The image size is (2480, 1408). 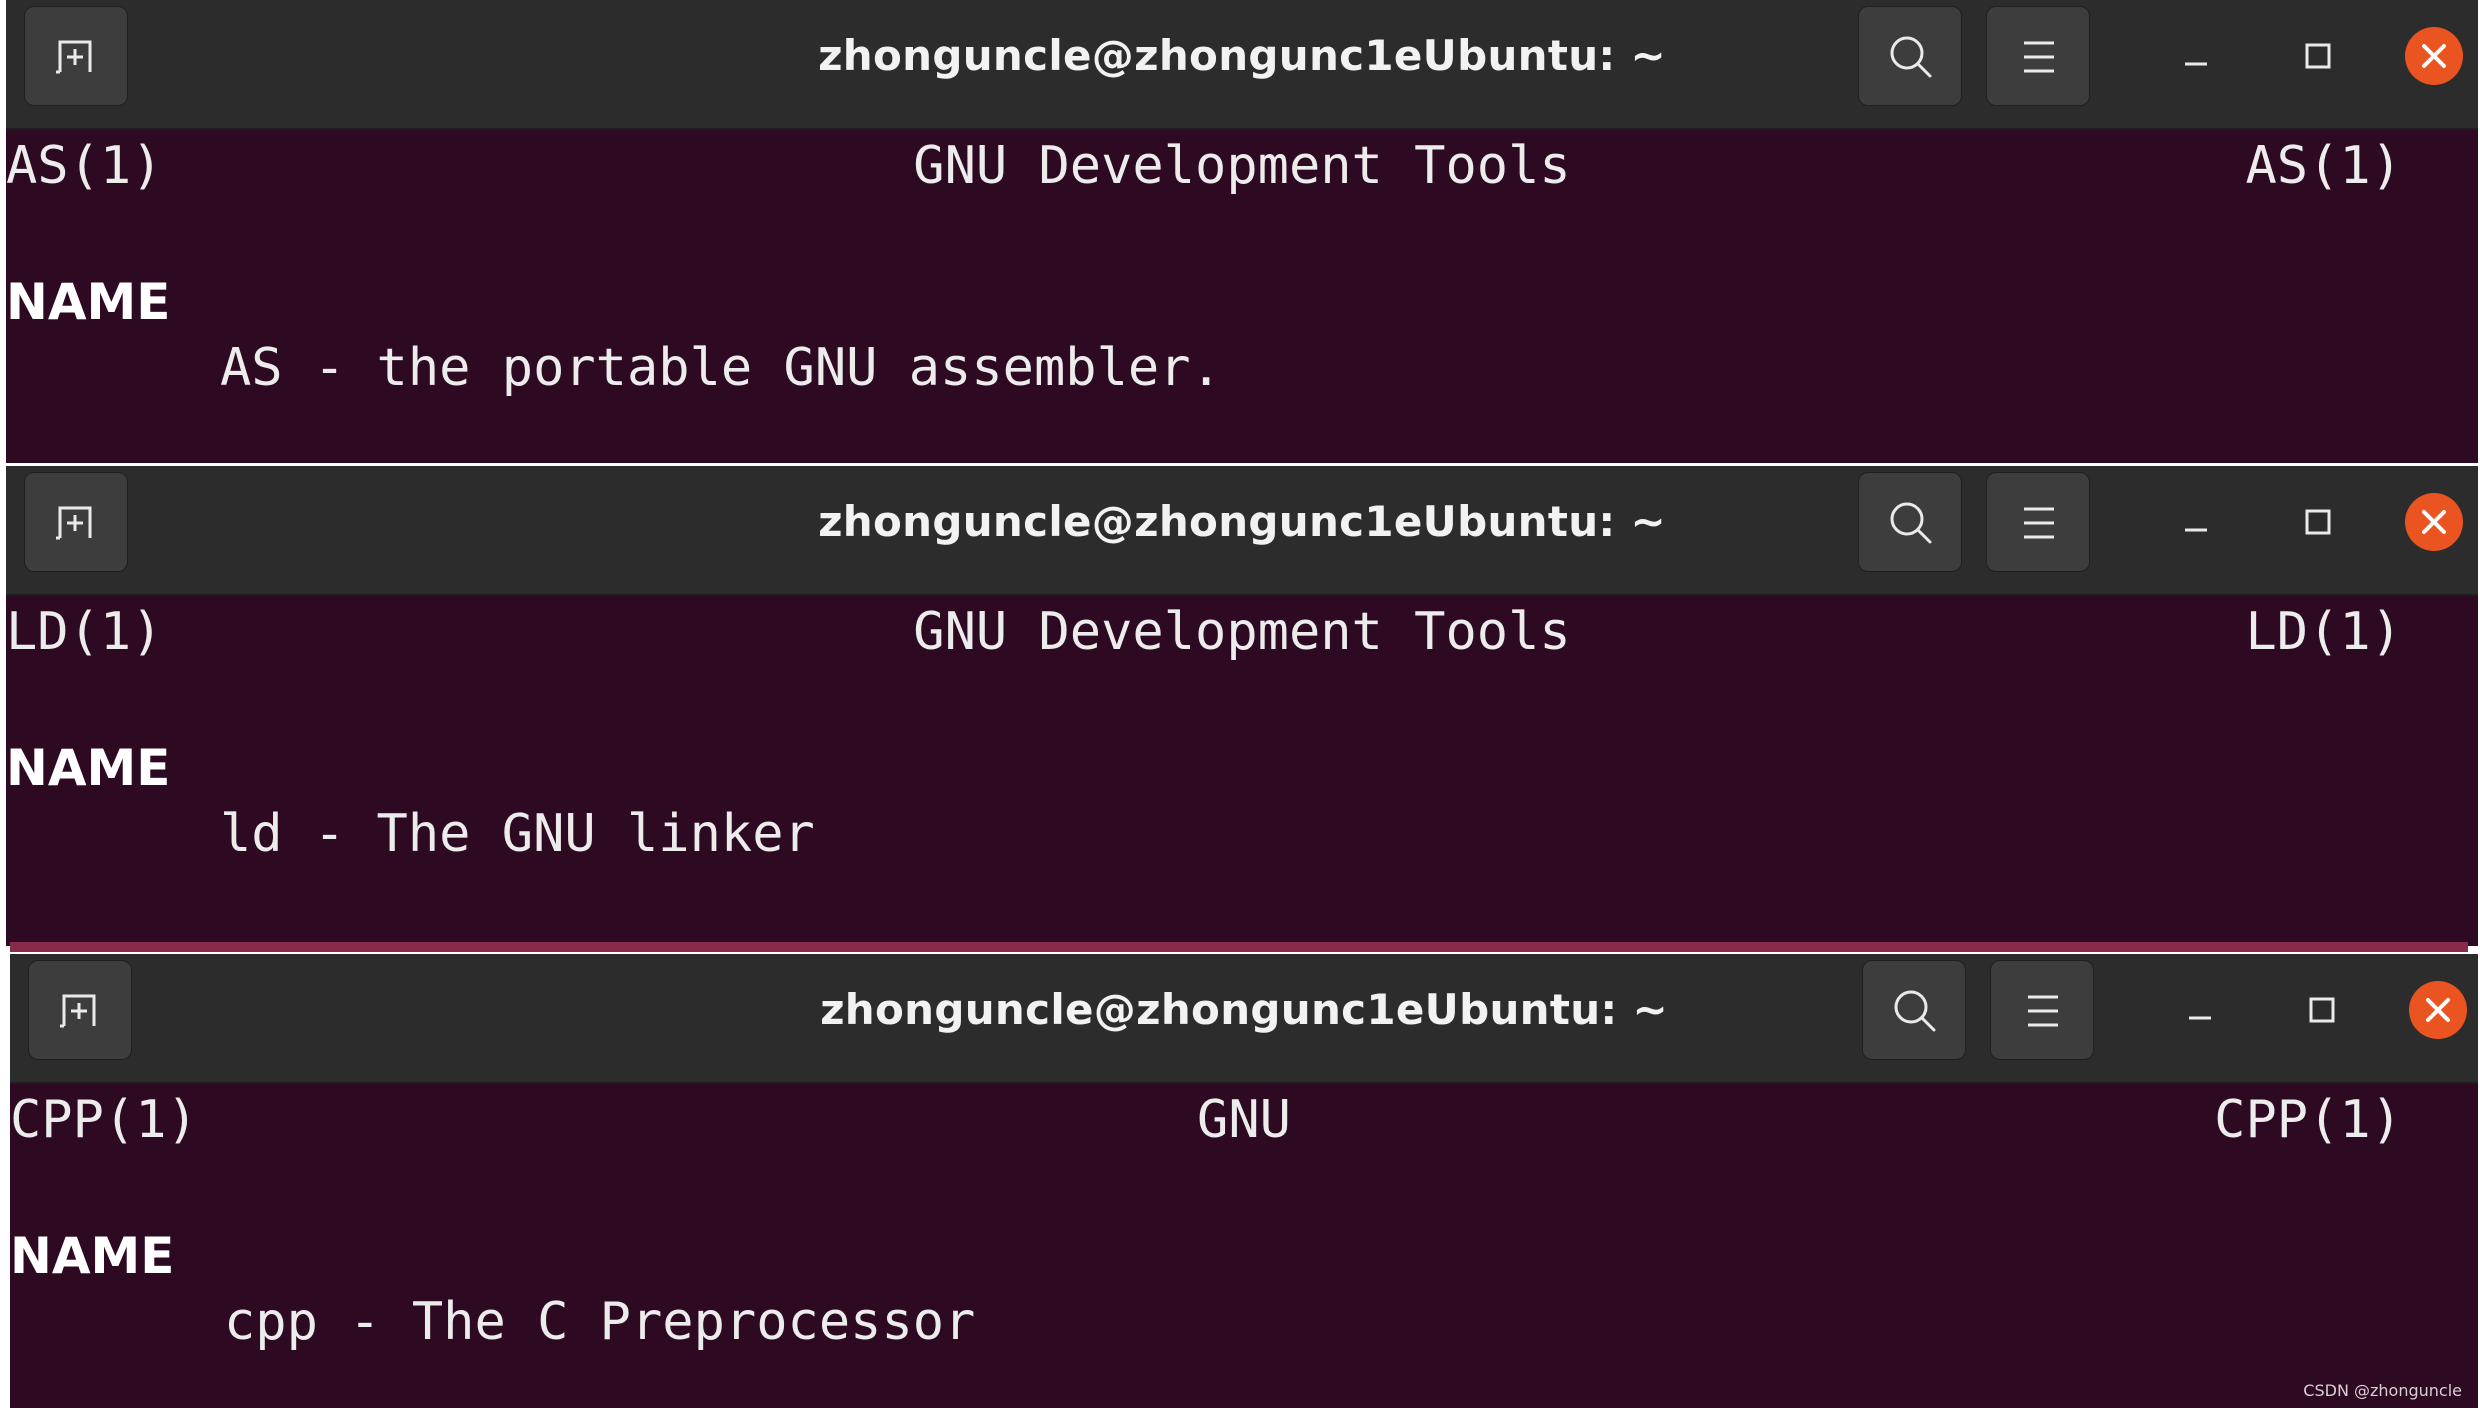 What do you see at coordinates (2323, 632) in the screenshot?
I see `man-header-right: LD(1)` at bounding box center [2323, 632].